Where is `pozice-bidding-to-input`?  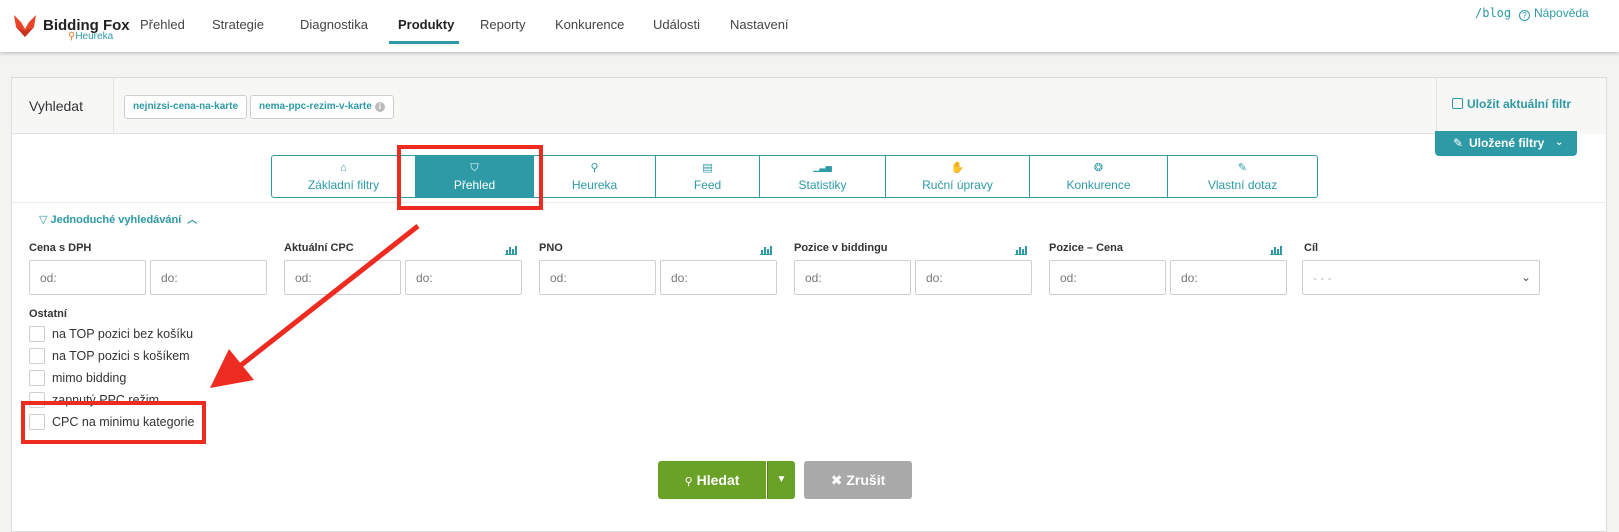 pozice-bidding-to-input is located at coordinates (973, 277).